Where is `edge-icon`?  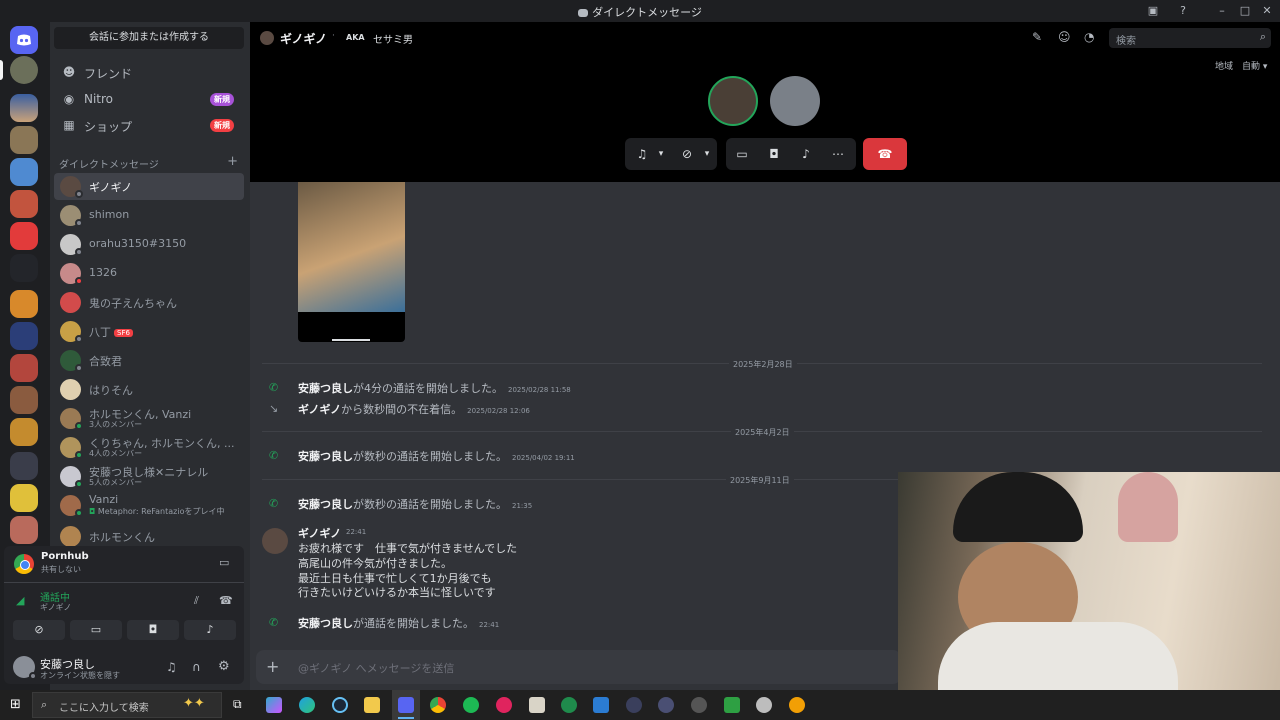 edge-icon is located at coordinates (307, 705).